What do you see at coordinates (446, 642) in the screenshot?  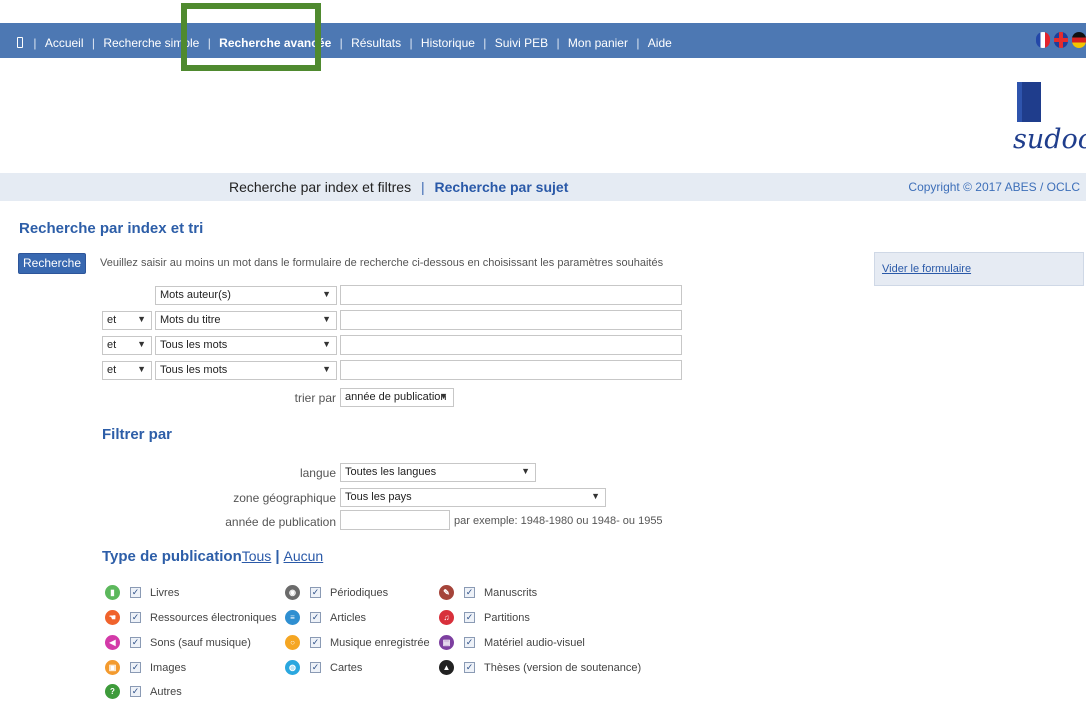 I see `audiovisual-icon: ▤` at bounding box center [446, 642].